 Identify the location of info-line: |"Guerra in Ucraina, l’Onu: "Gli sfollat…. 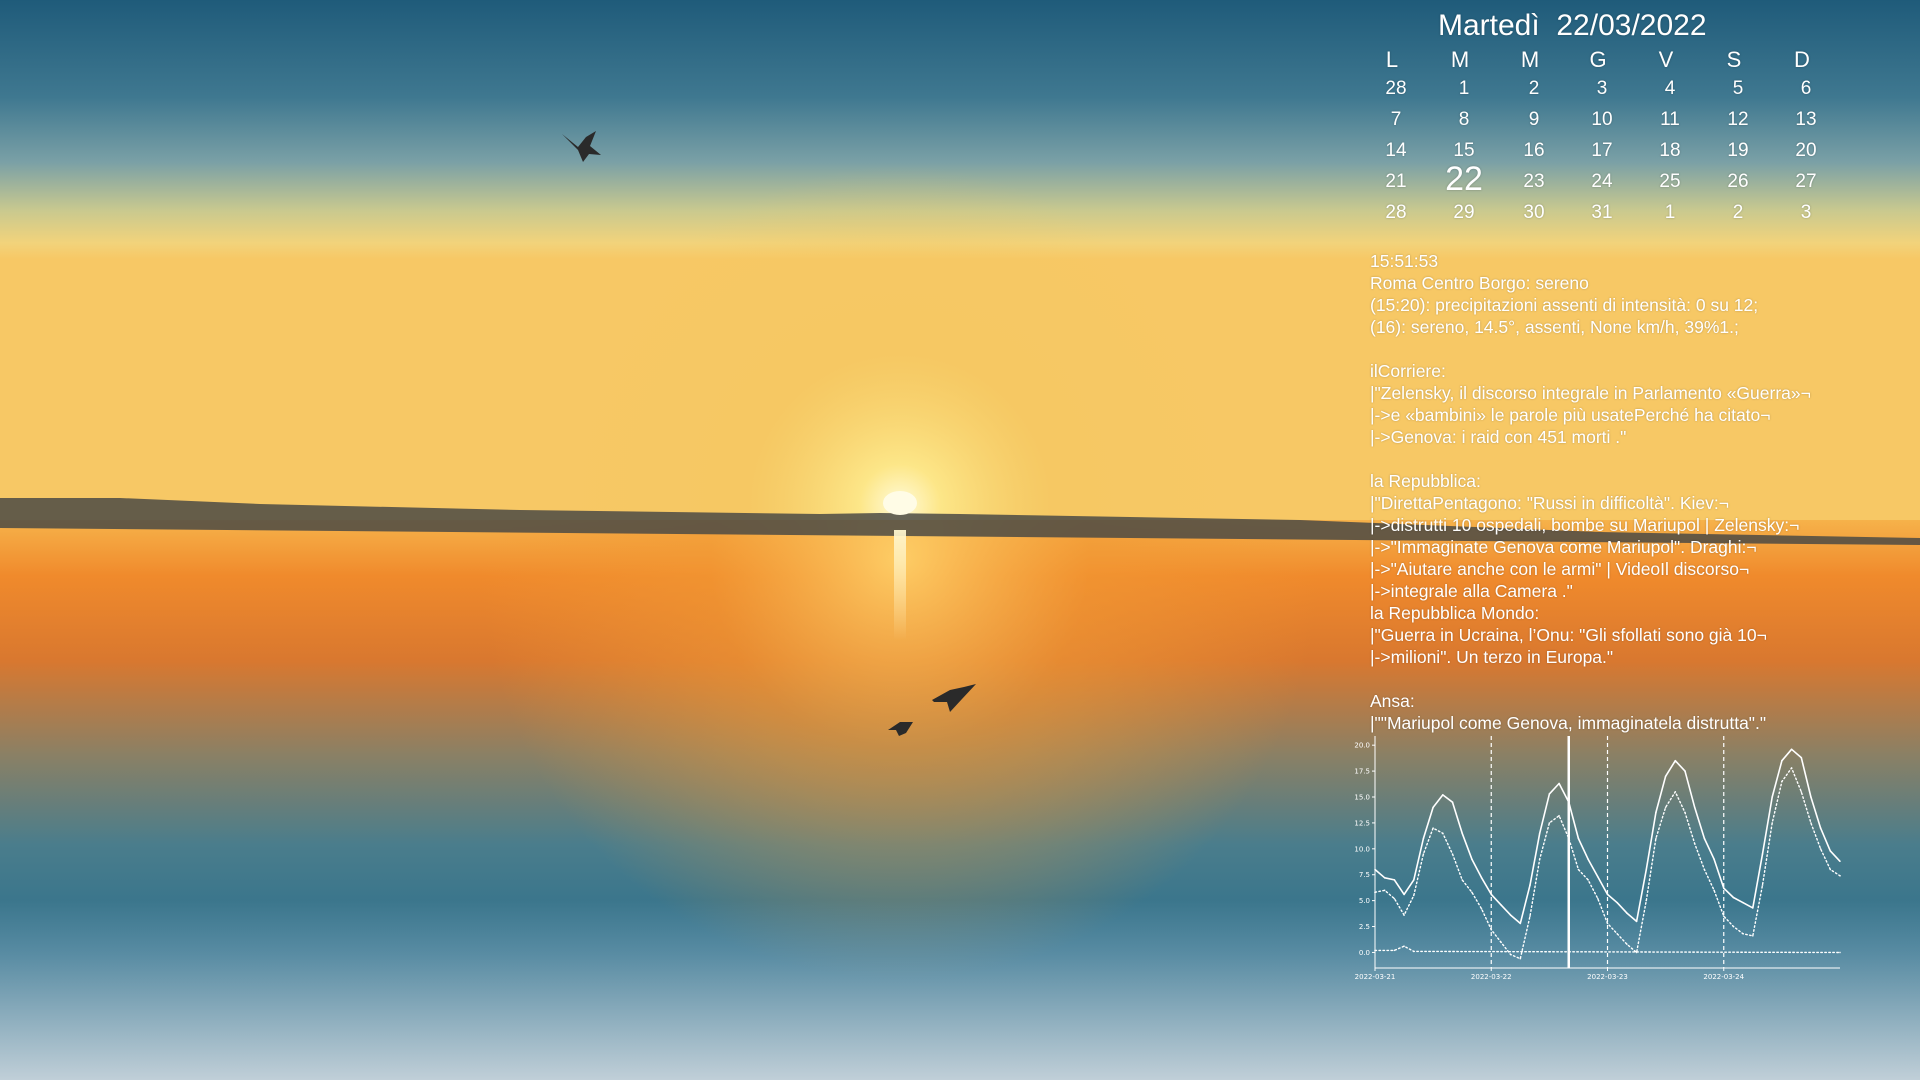
(1568, 635).